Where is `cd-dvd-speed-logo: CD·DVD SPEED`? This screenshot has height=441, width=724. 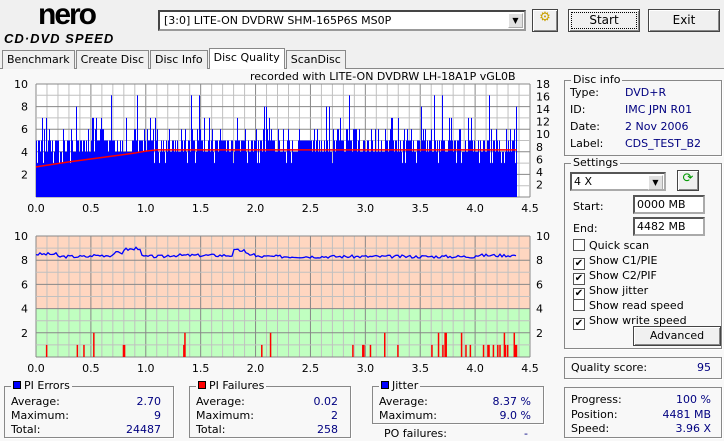
cd-dvd-speed-logo: CD·DVD SPEED is located at coordinates (59, 38).